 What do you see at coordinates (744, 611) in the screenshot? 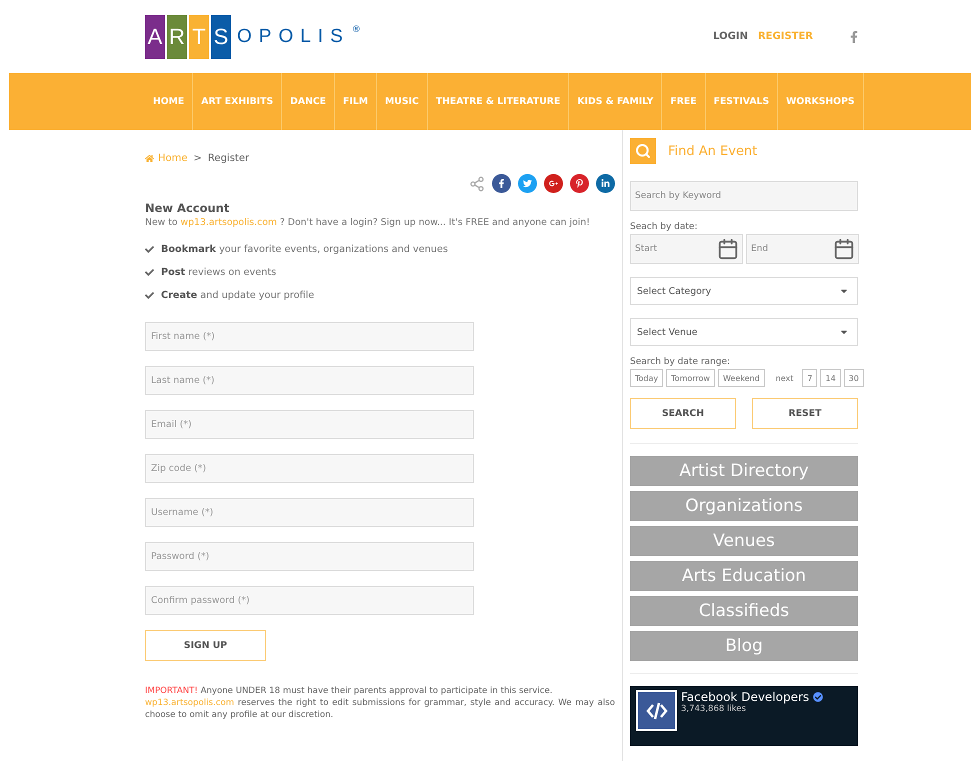
I see `directory-link: Classifieds` at bounding box center [744, 611].